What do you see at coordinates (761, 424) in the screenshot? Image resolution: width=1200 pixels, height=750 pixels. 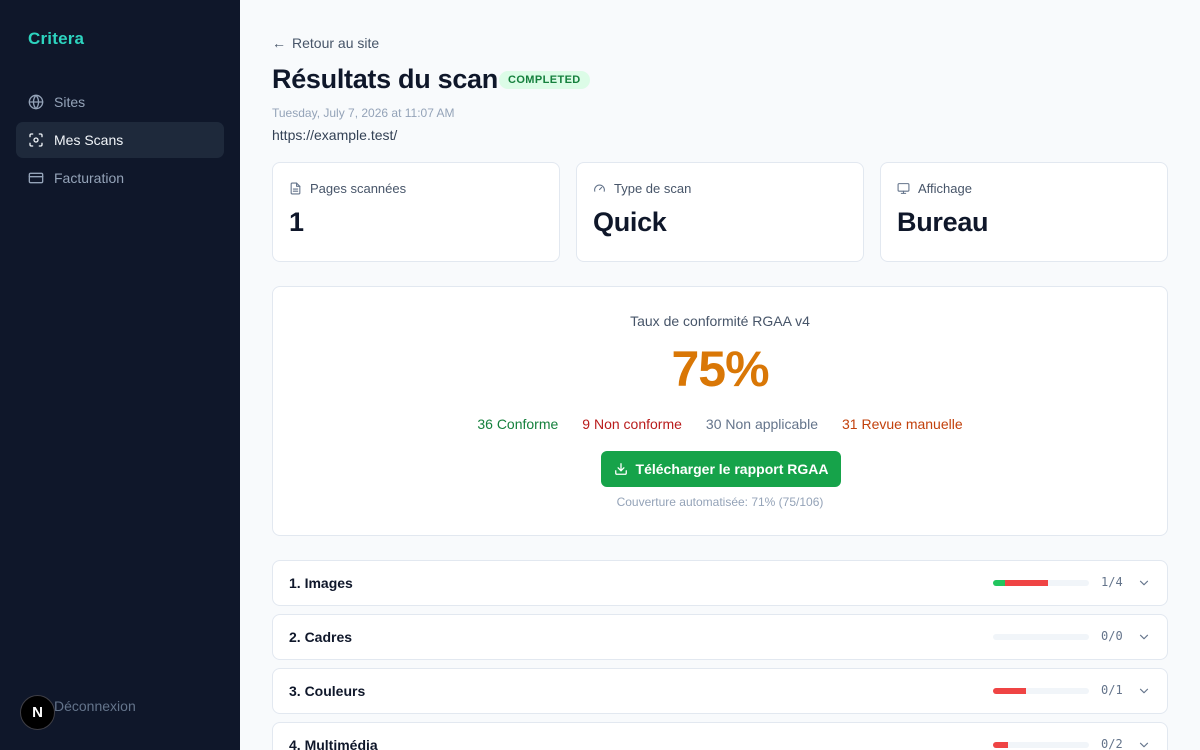 I see `non-applicable-count: 30 Non applicable` at bounding box center [761, 424].